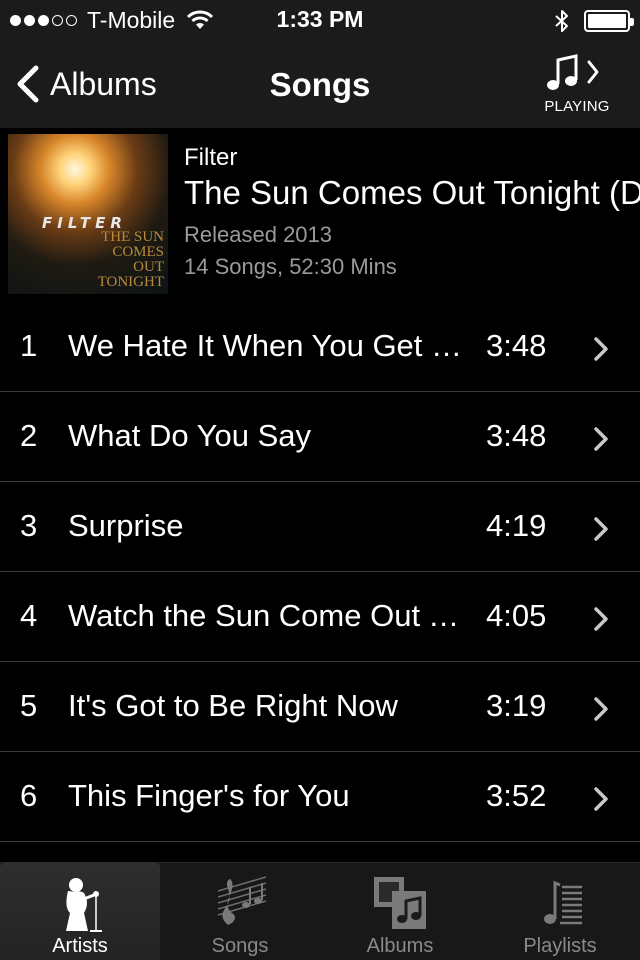 The image size is (640, 960). I want to click on track-number: 4, so click(29, 615).